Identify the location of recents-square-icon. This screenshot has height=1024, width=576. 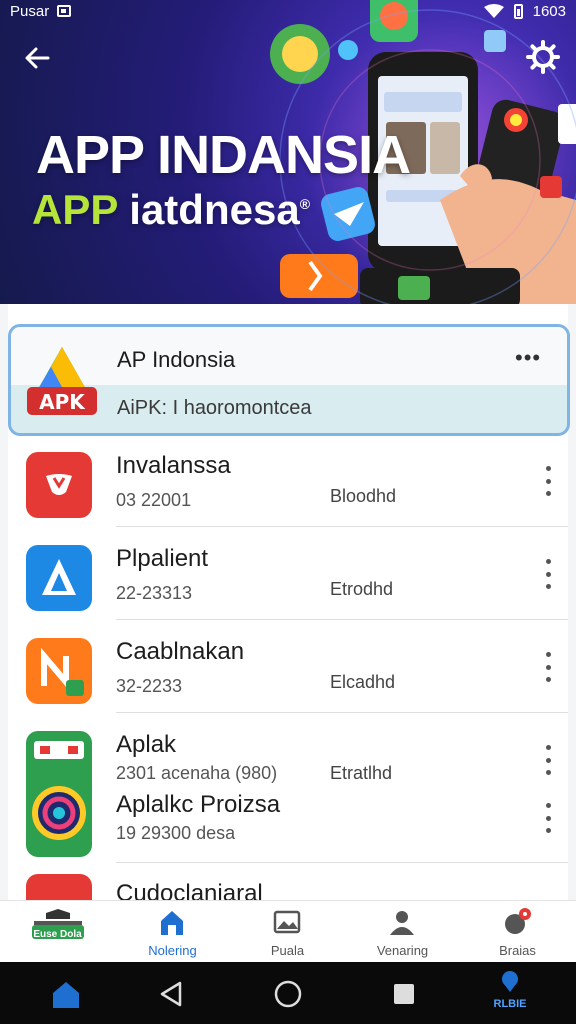
(404, 994).